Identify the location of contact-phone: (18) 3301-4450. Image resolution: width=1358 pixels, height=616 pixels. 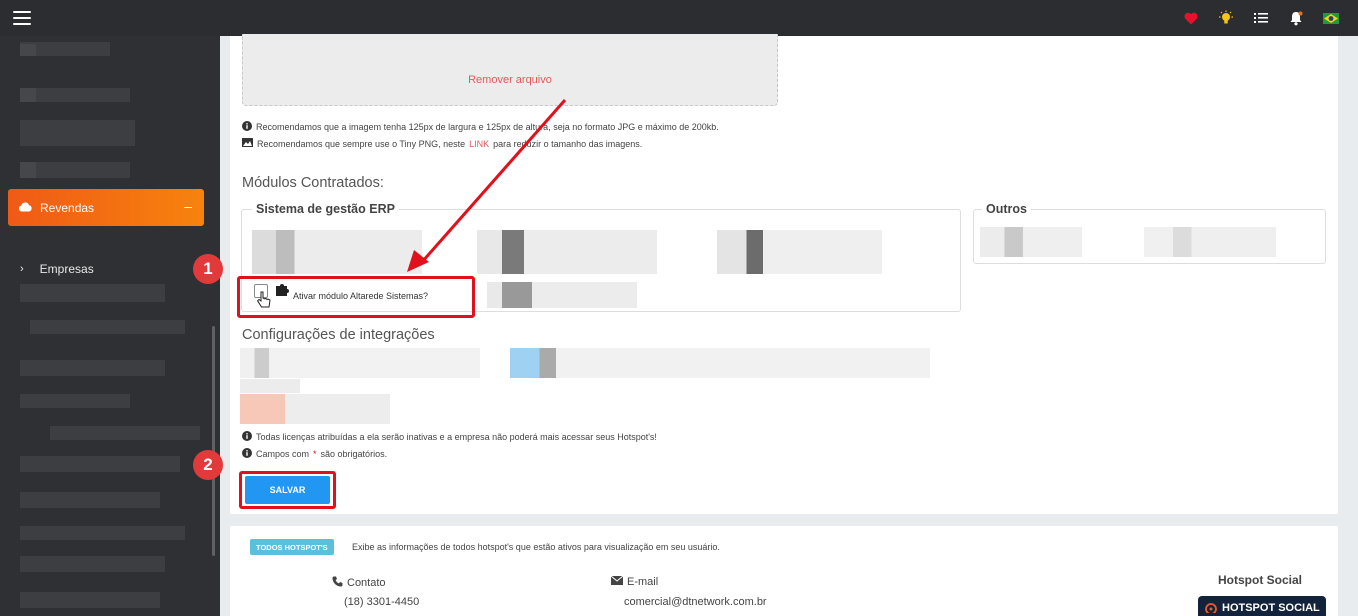
(382, 602).